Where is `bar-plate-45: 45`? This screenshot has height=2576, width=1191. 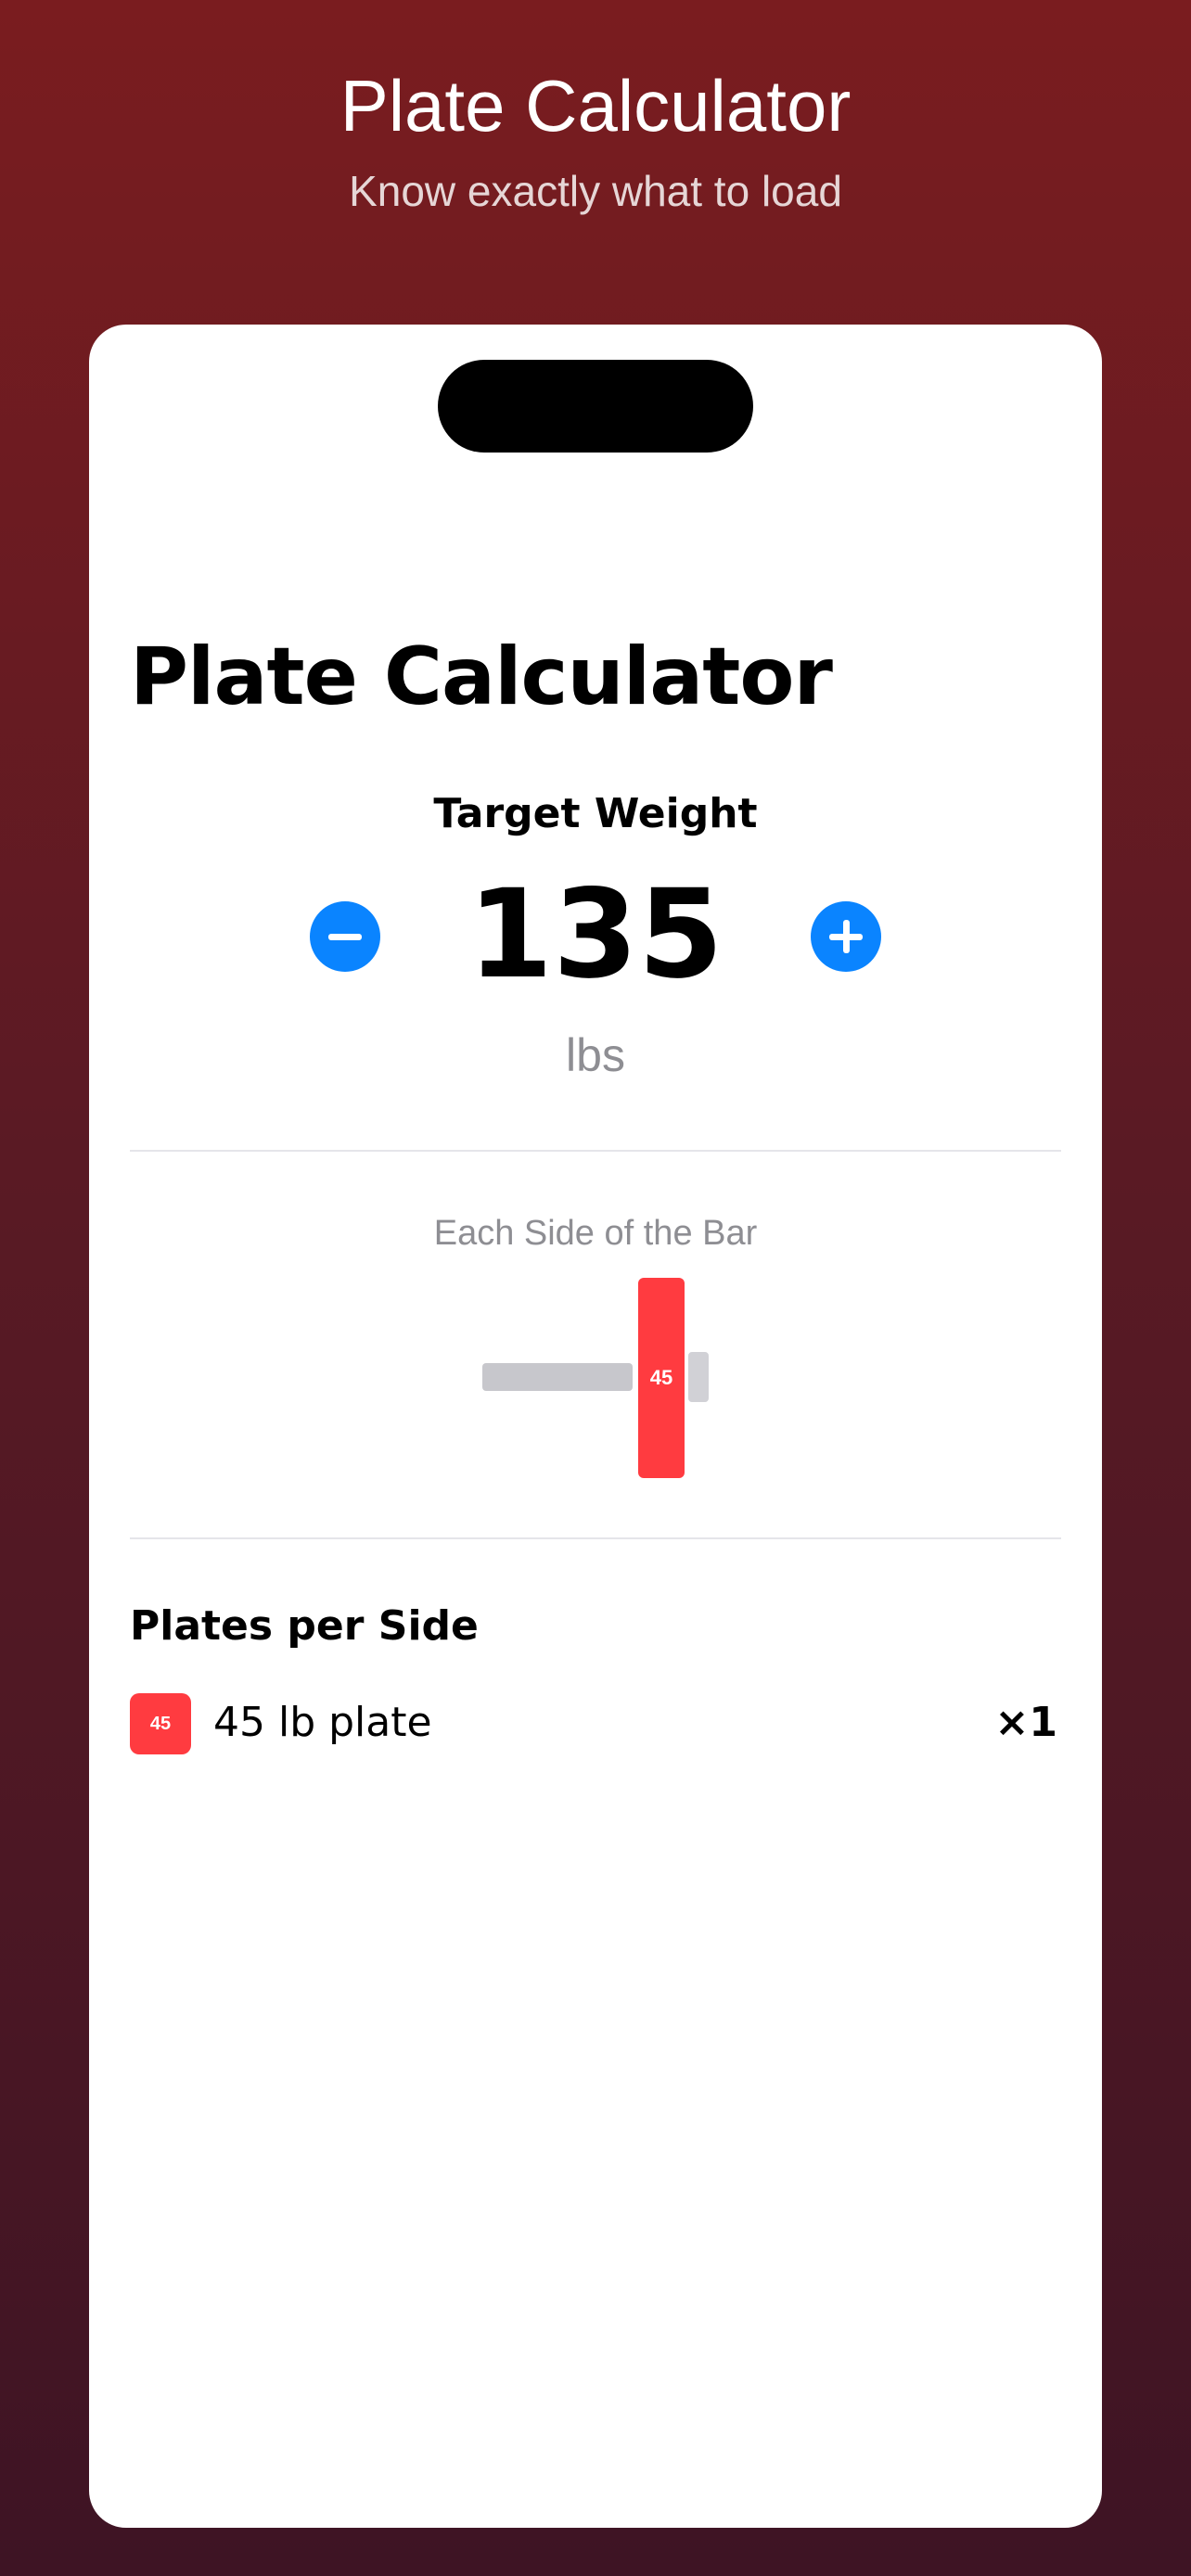
bar-plate-45: 45 is located at coordinates (662, 1378).